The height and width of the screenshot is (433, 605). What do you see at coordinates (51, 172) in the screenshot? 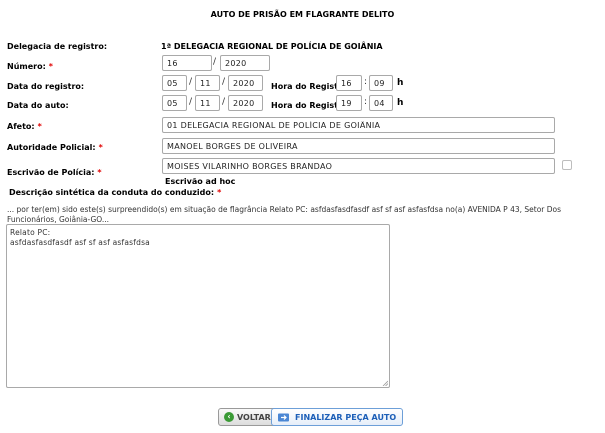
I see `escrivao-label-text: Escrivão de Polícia:` at bounding box center [51, 172].